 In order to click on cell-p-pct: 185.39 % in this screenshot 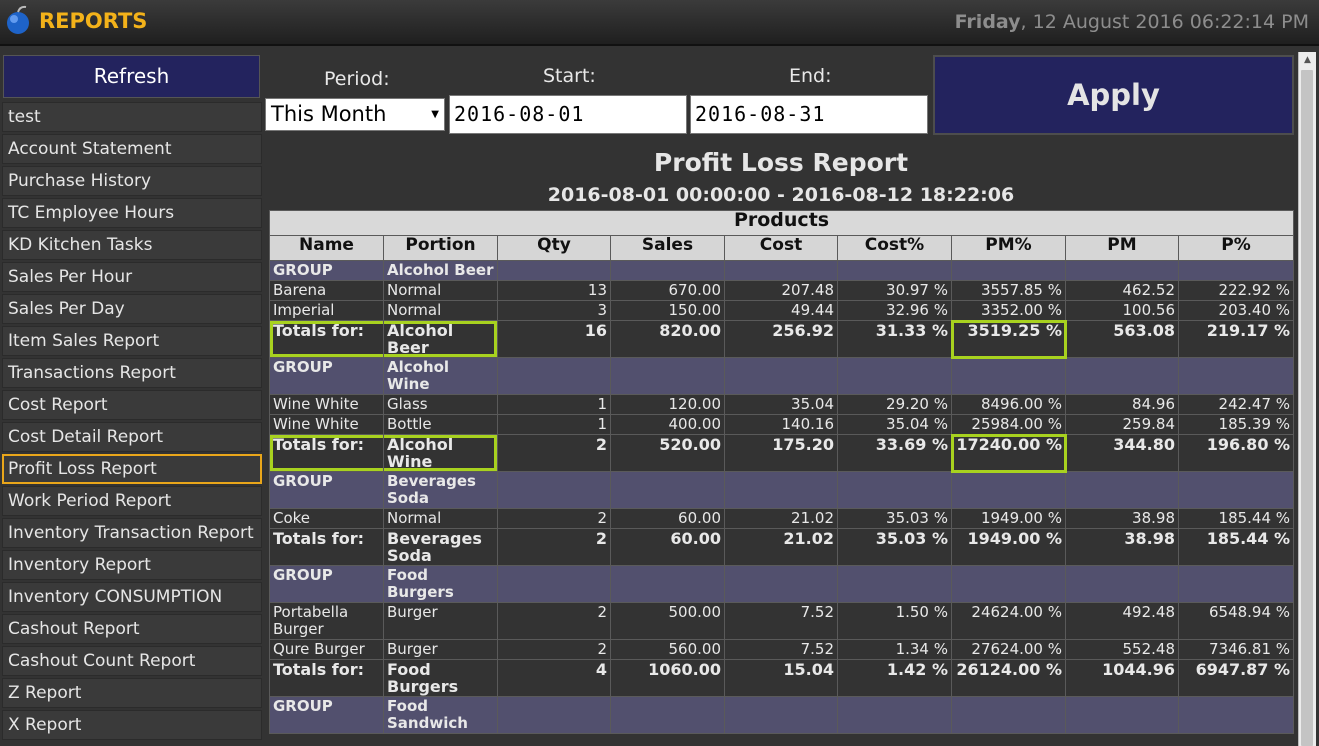, I will do `click(1236, 424)`.